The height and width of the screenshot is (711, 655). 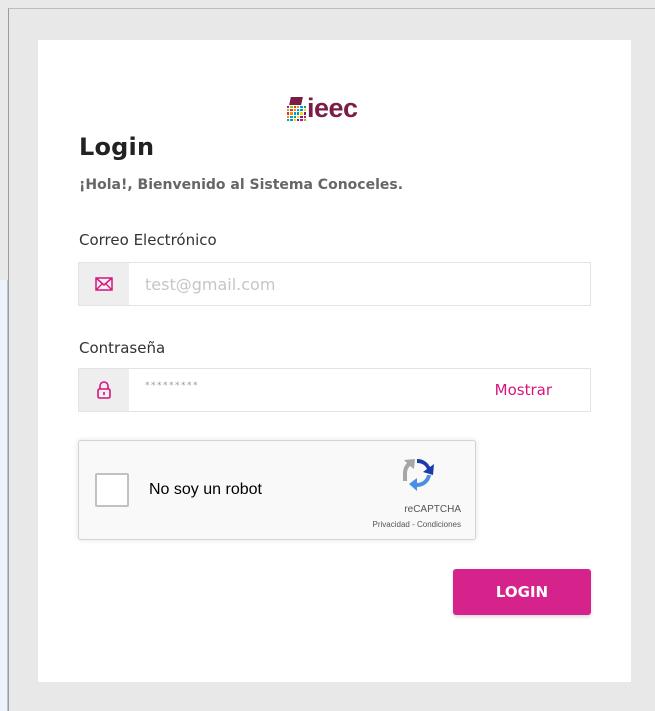 I want to click on left-window-edge, so click(x=4, y=495).